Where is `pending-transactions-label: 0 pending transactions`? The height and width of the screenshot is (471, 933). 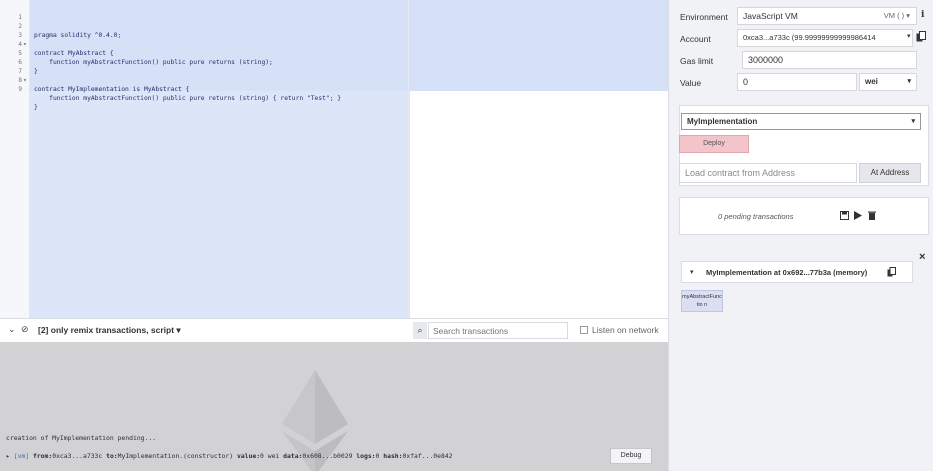 pending-transactions-label: 0 pending transactions is located at coordinates (756, 216).